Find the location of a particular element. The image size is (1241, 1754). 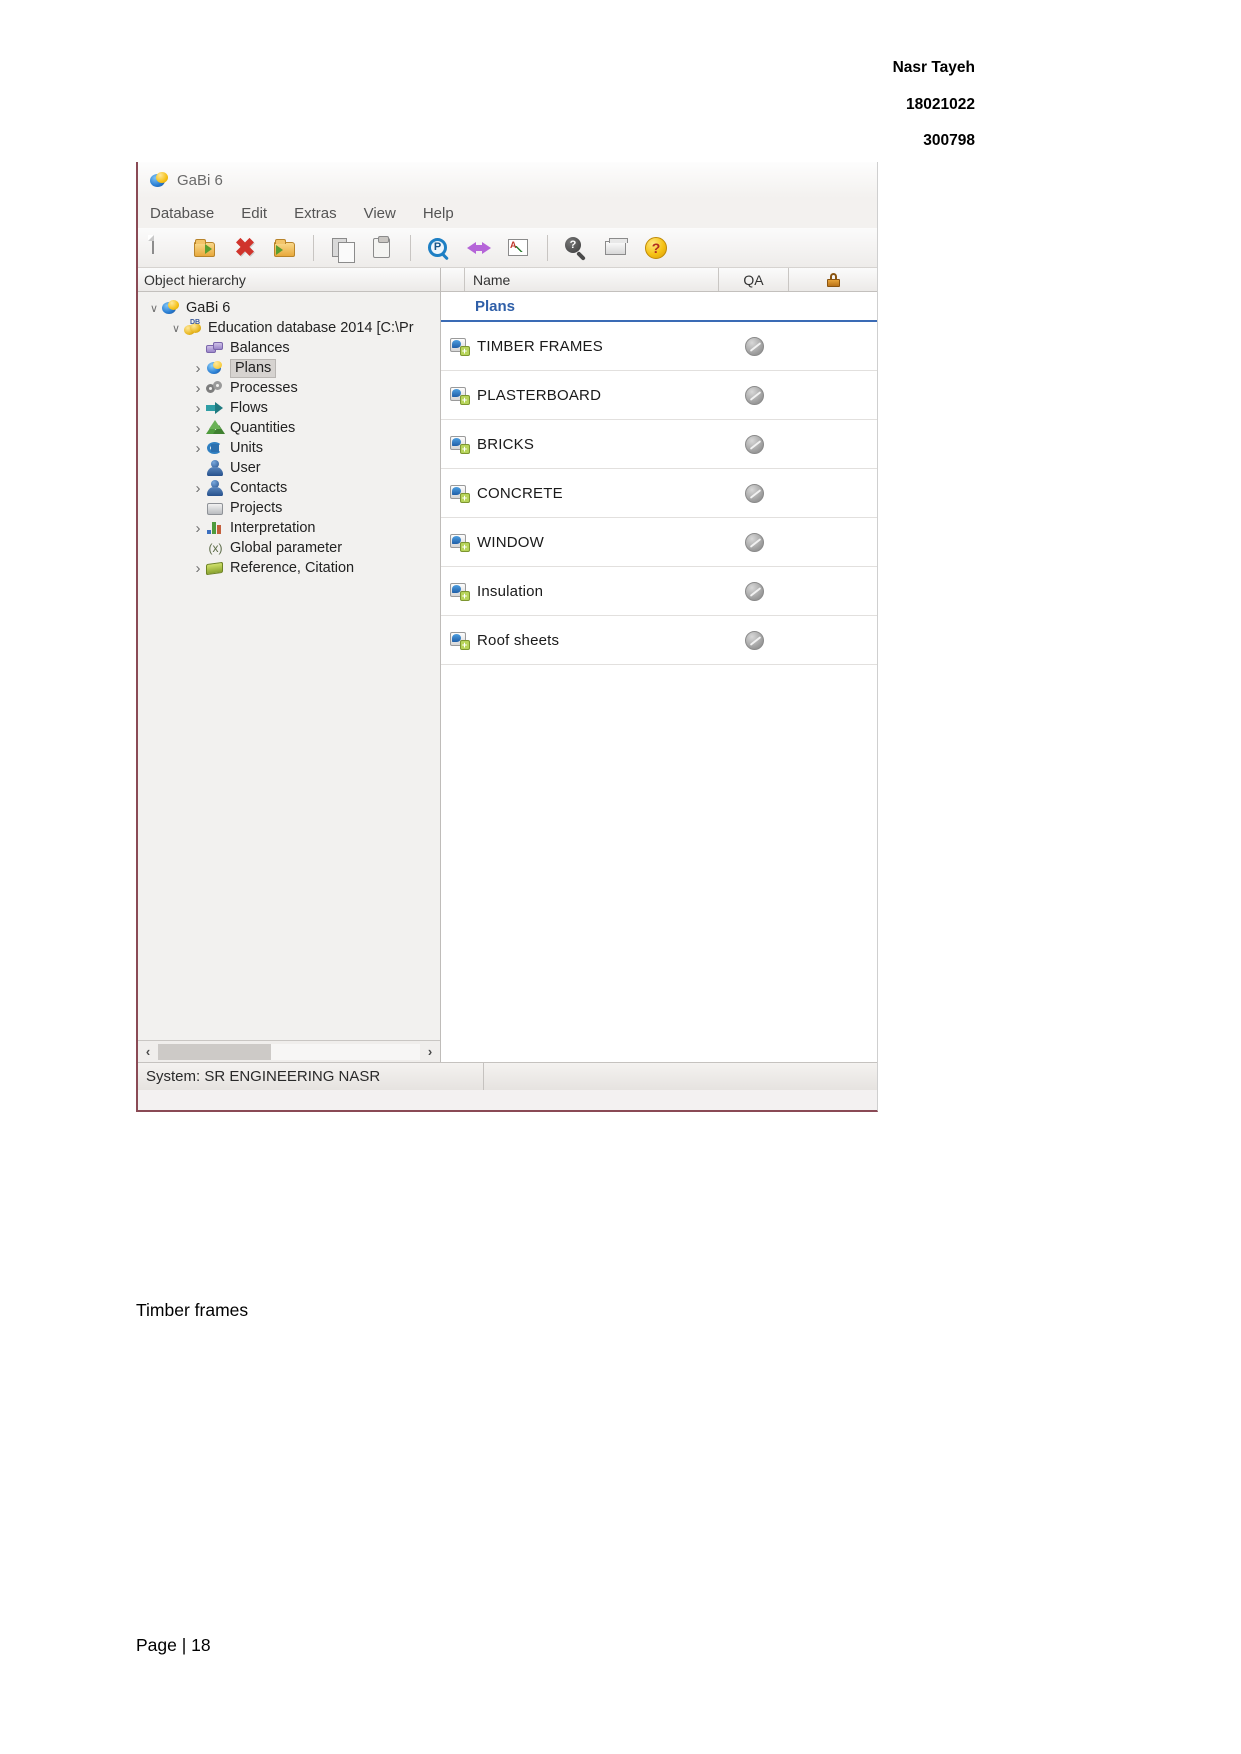

processes-gear-icon is located at coordinates (215, 388).